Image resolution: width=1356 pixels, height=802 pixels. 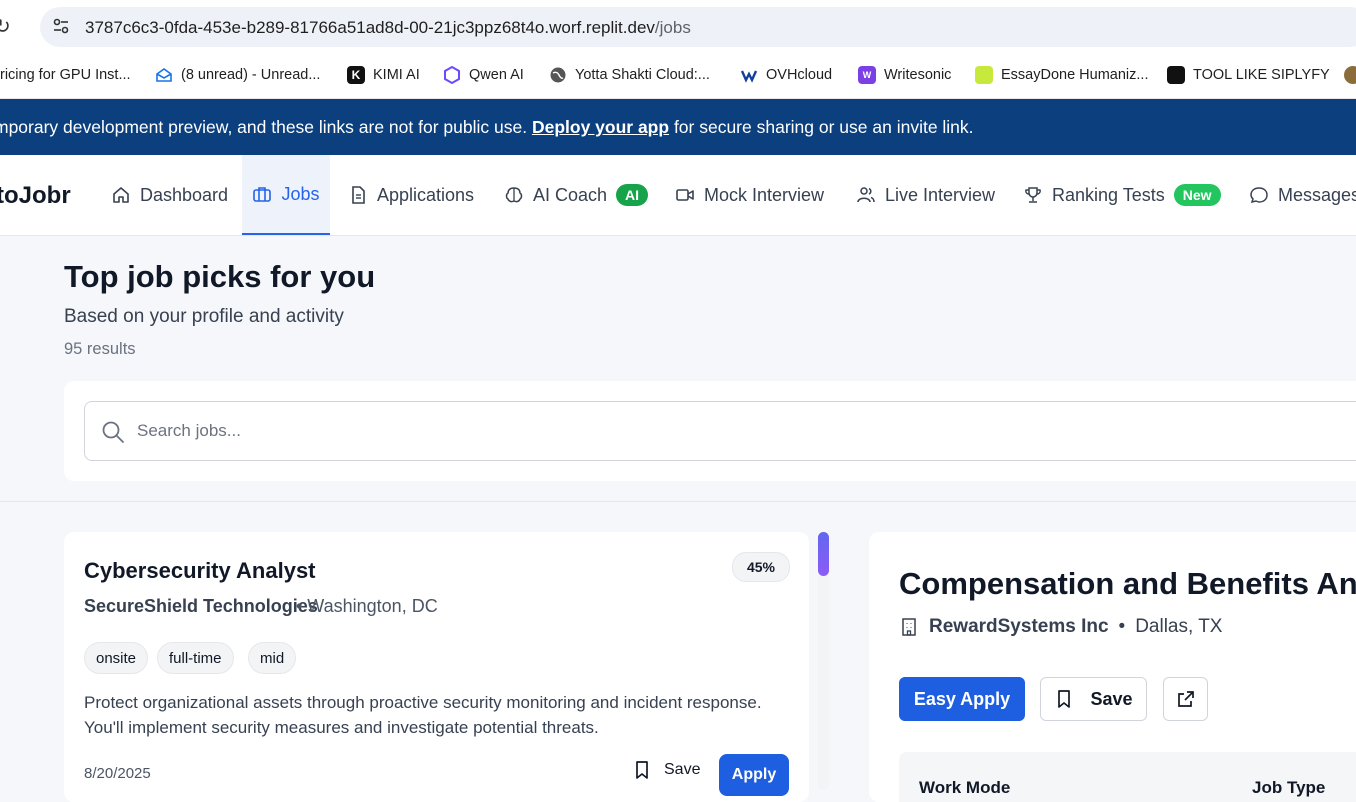 I want to click on detail-location: Dallas, TX, so click(x=1179, y=626).